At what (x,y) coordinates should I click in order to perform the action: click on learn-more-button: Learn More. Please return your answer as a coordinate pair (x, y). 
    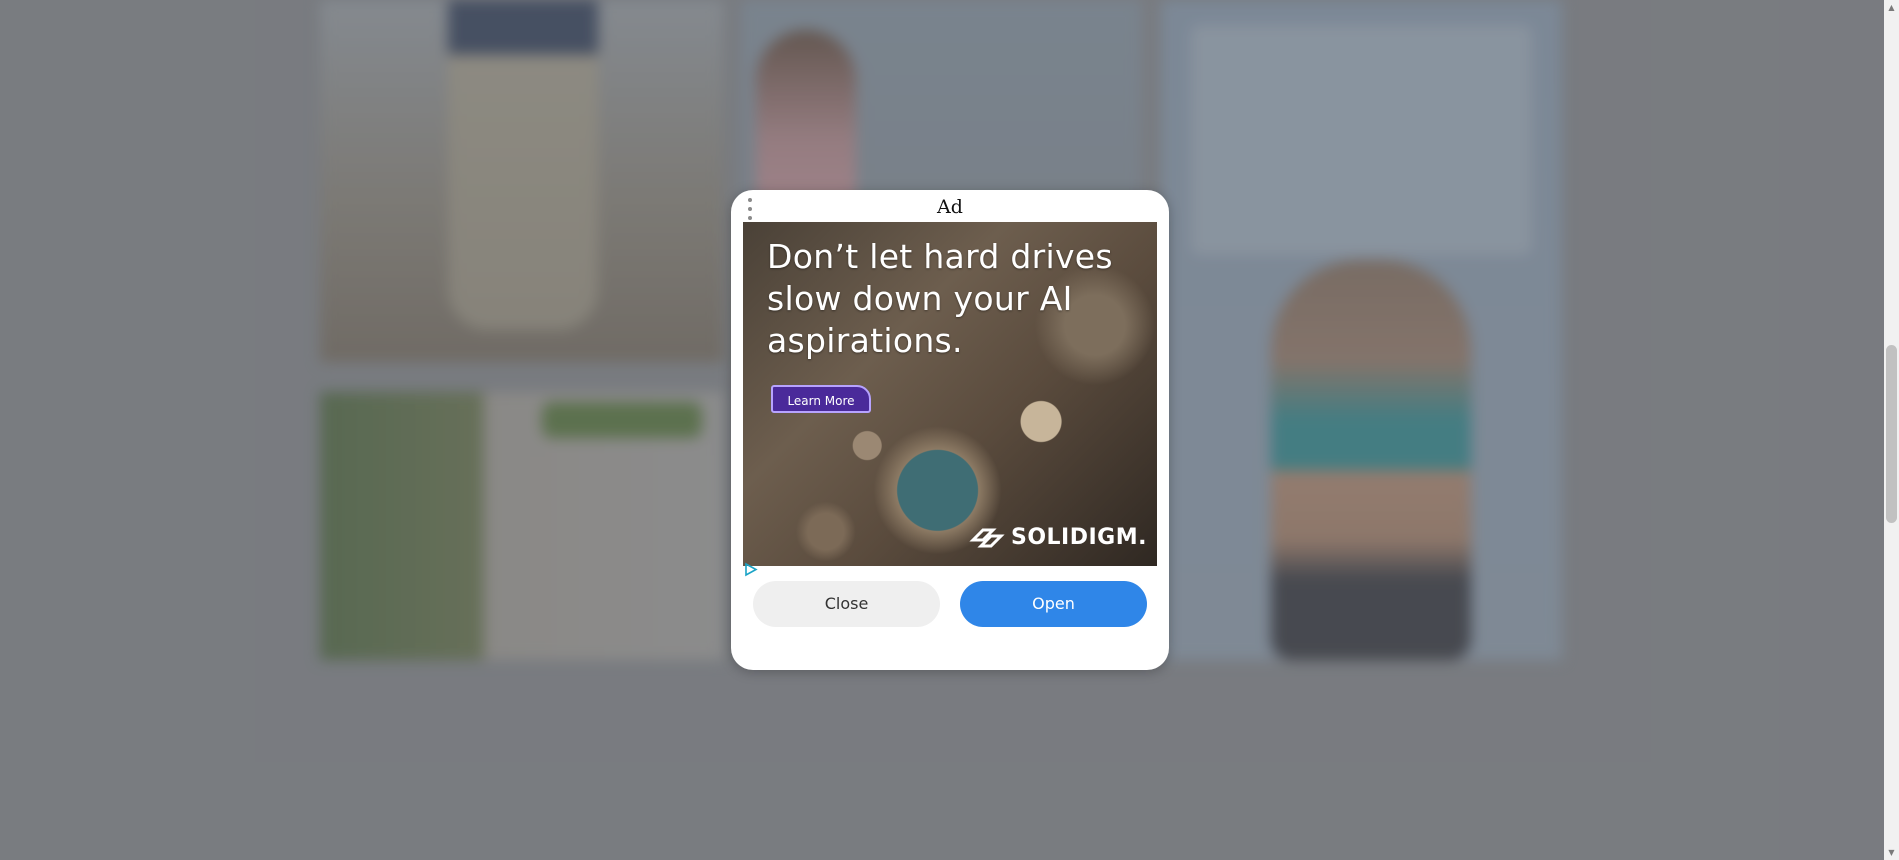
    Looking at the image, I should click on (821, 399).